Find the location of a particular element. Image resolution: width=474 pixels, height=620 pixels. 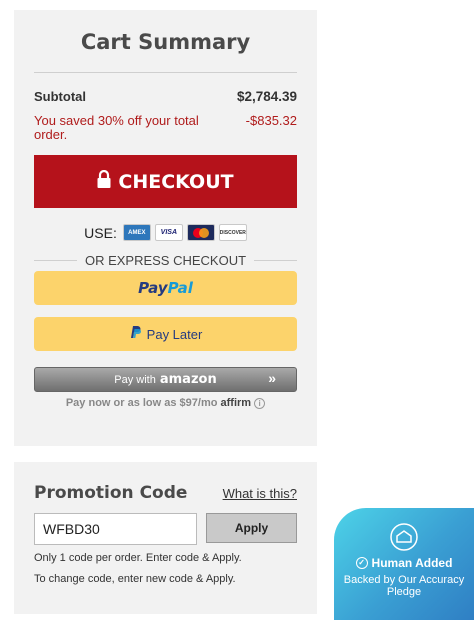

checkout-label: CHECKOUT is located at coordinates (176, 181).